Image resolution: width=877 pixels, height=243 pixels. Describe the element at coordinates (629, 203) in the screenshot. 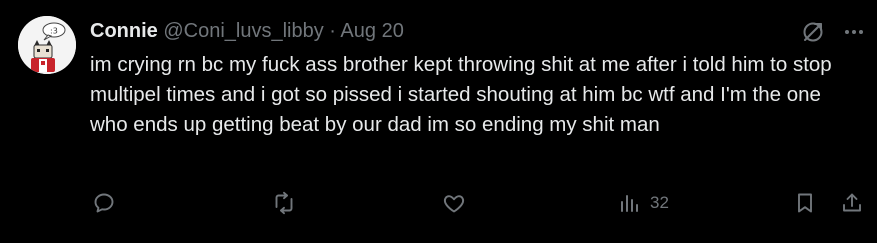

I see `views-icon` at that location.